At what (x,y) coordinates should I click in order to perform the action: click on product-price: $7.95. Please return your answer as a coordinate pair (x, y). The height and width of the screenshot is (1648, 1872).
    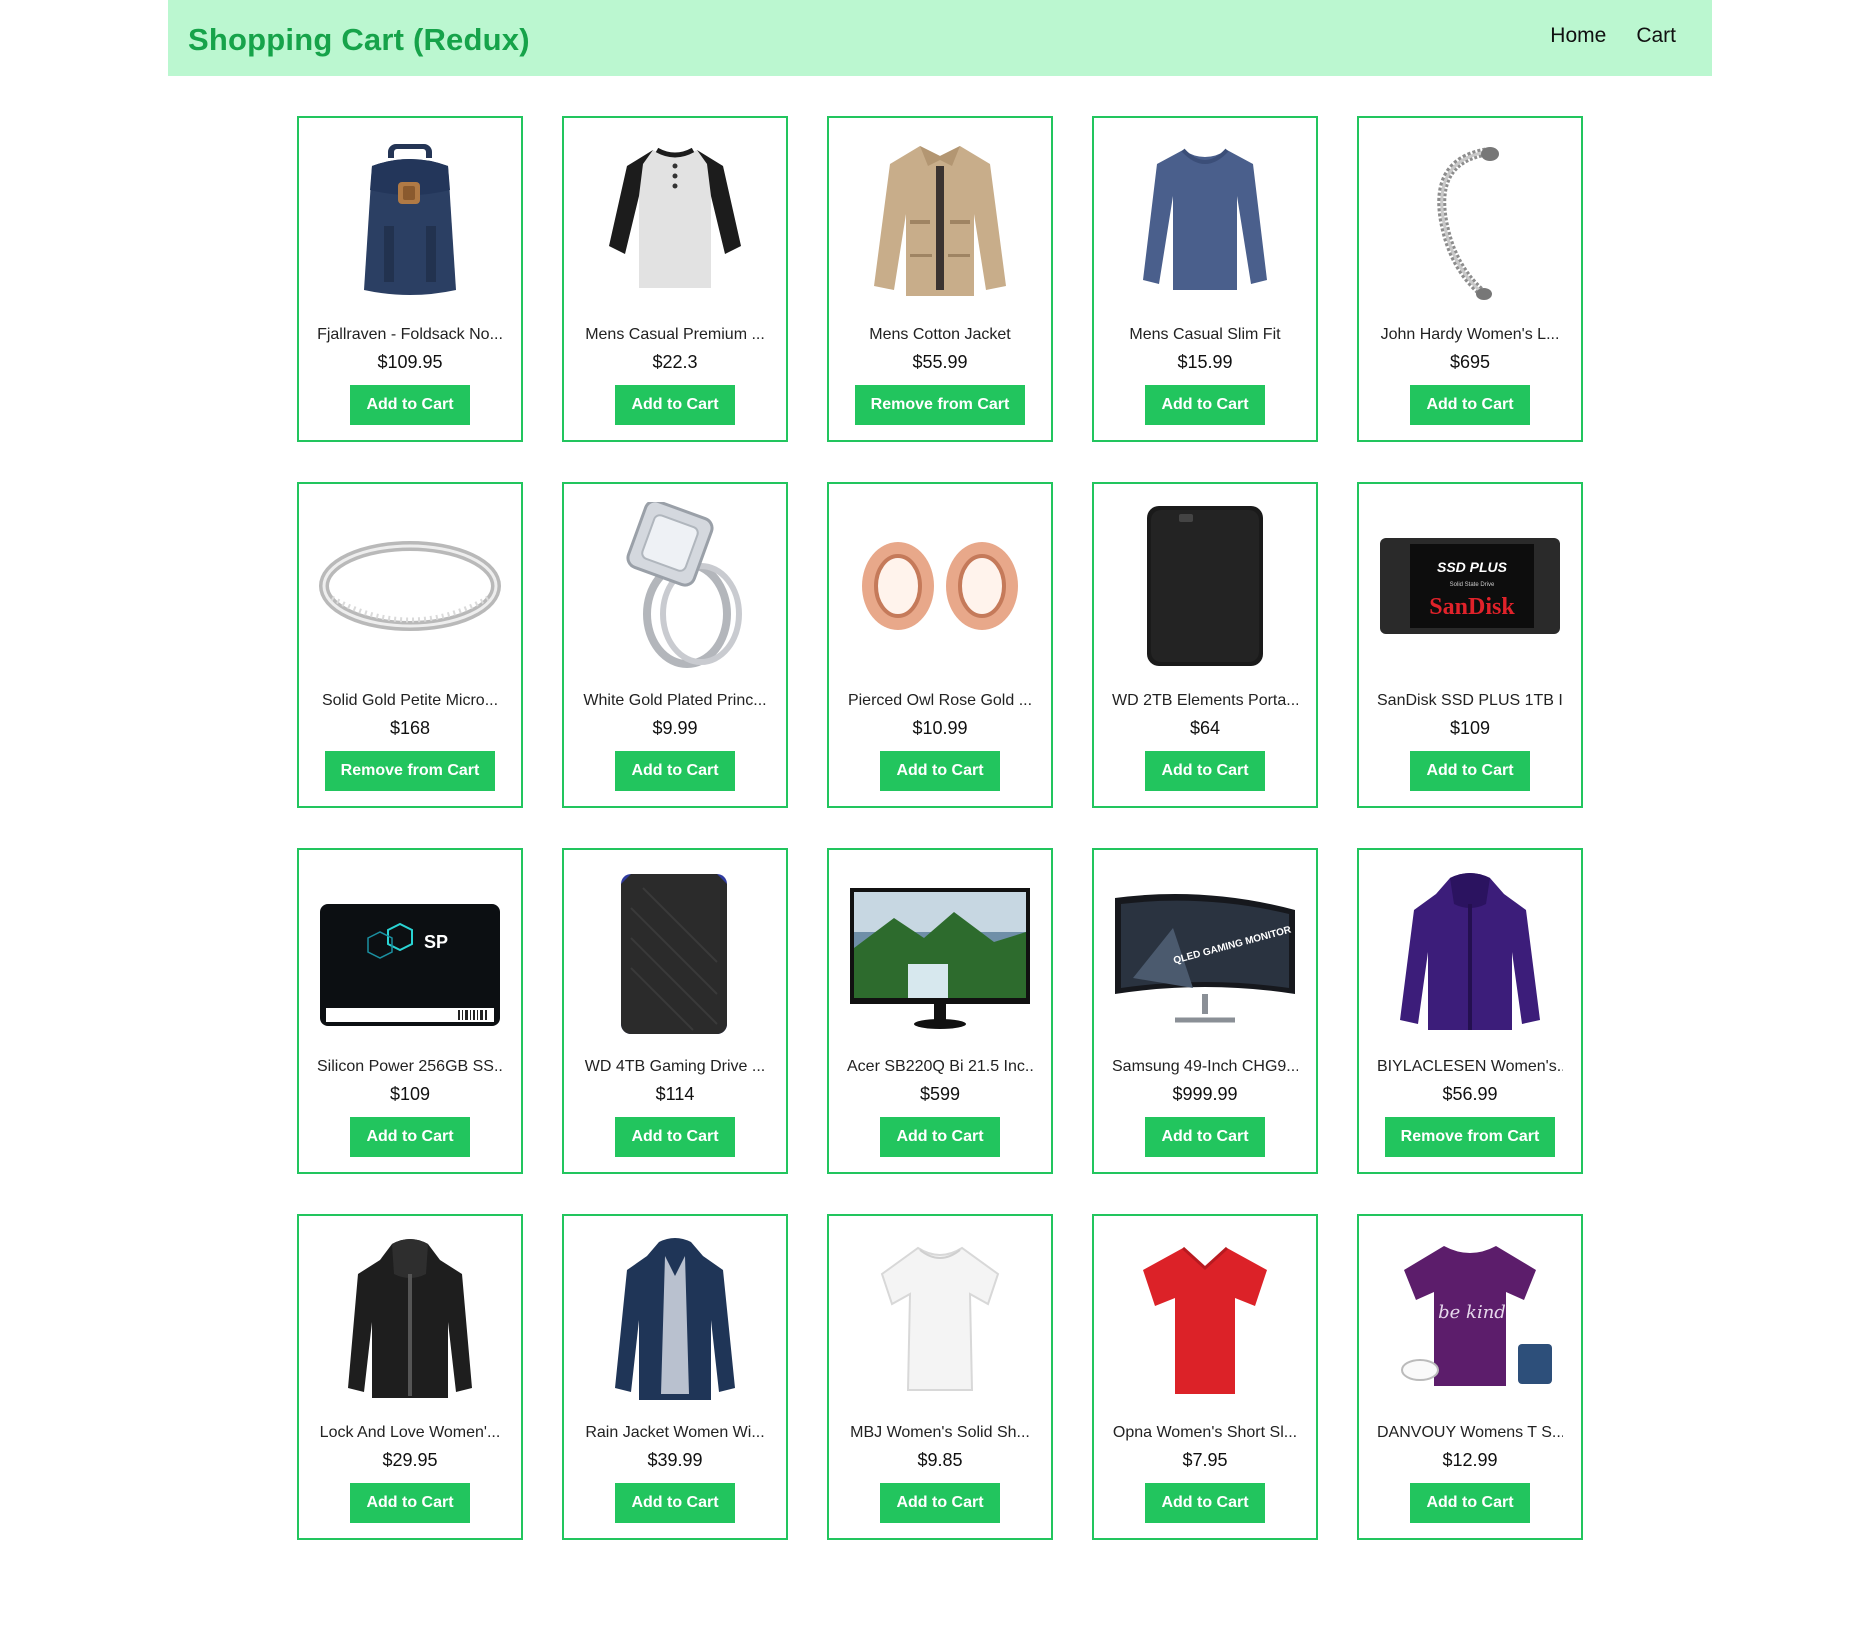
    Looking at the image, I should click on (1205, 1460).